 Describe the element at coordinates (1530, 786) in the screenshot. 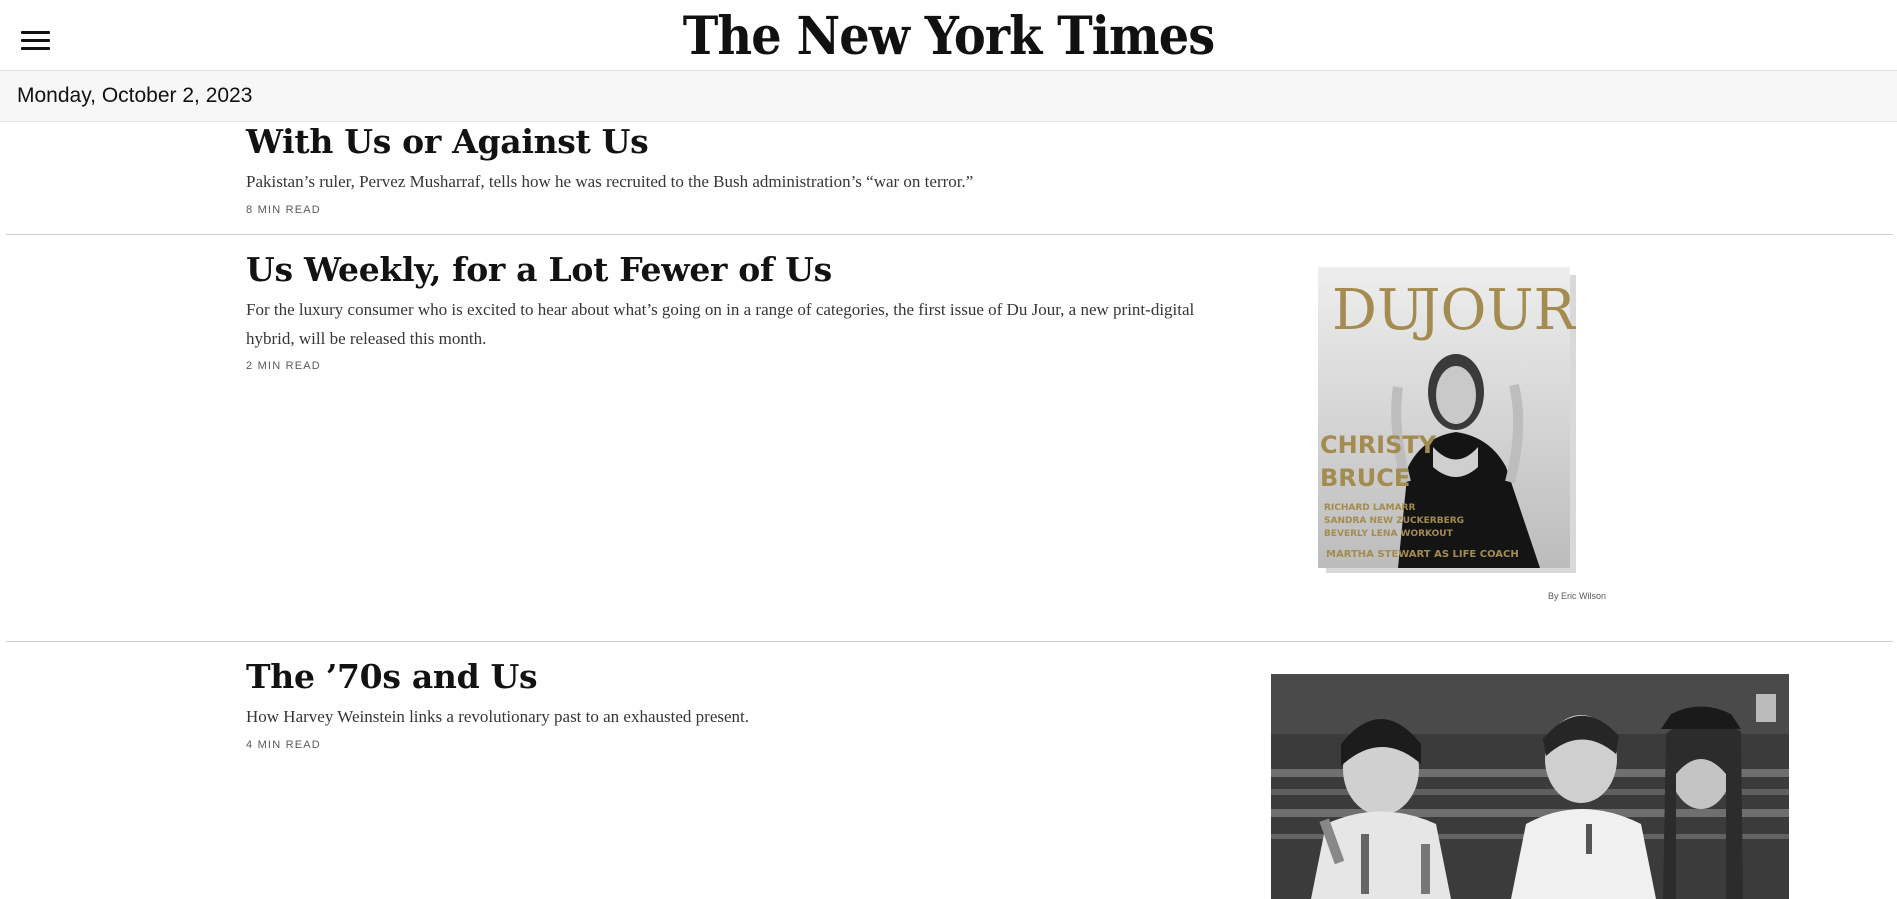

I see `story-image-press-photo` at that location.